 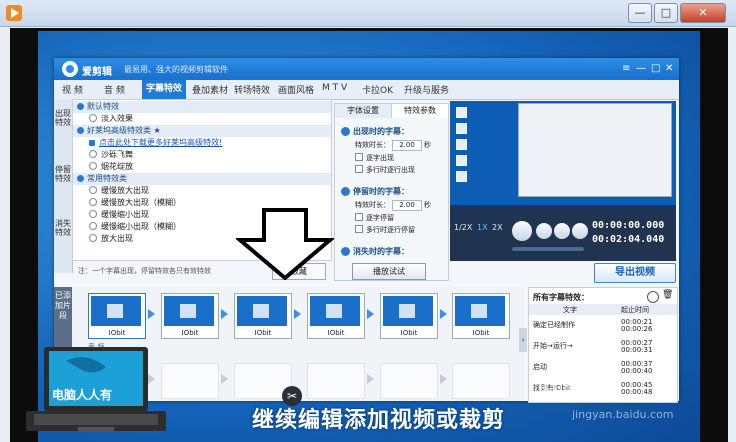 I want to click on appear-section-title: 出现时的字幕：, so click(x=375, y=131).